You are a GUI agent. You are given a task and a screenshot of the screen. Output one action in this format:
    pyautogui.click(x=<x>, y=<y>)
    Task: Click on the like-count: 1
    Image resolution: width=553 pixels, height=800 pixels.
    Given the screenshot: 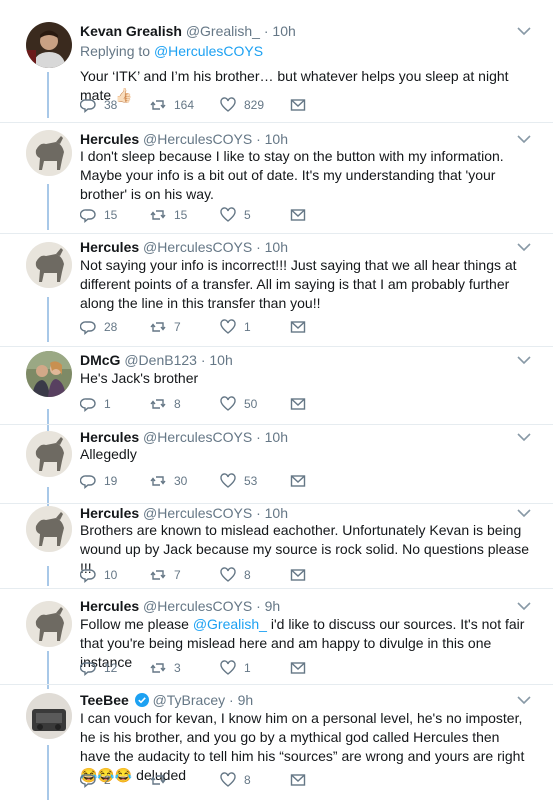 What is the action you would take?
    pyautogui.click(x=247, y=327)
    